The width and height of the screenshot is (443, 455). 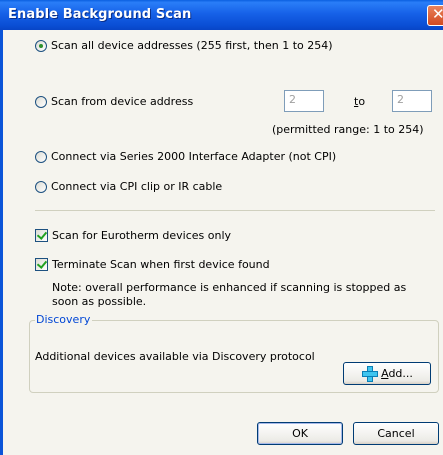 What do you see at coordinates (41, 235) in the screenshot?
I see `checkbox-eurotherm-only` at bounding box center [41, 235].